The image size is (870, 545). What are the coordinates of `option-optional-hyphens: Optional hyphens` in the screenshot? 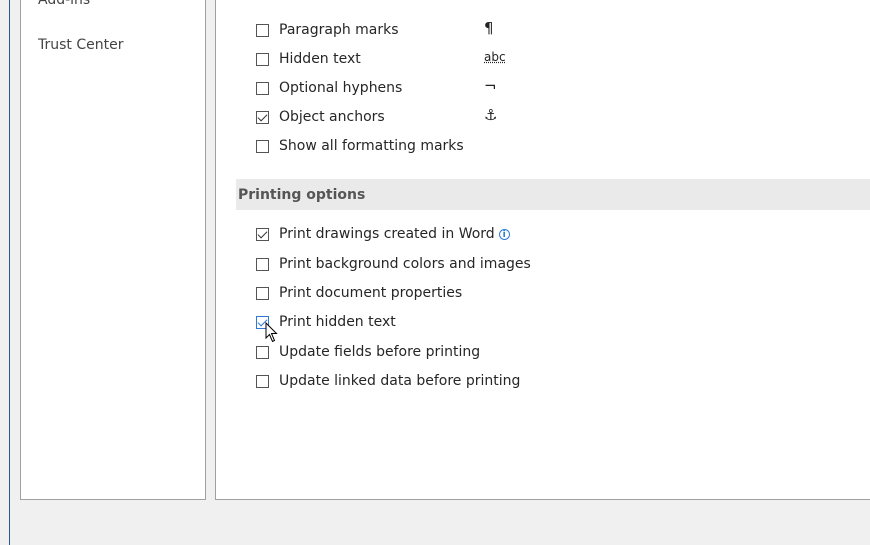 It's located at (329, 88).